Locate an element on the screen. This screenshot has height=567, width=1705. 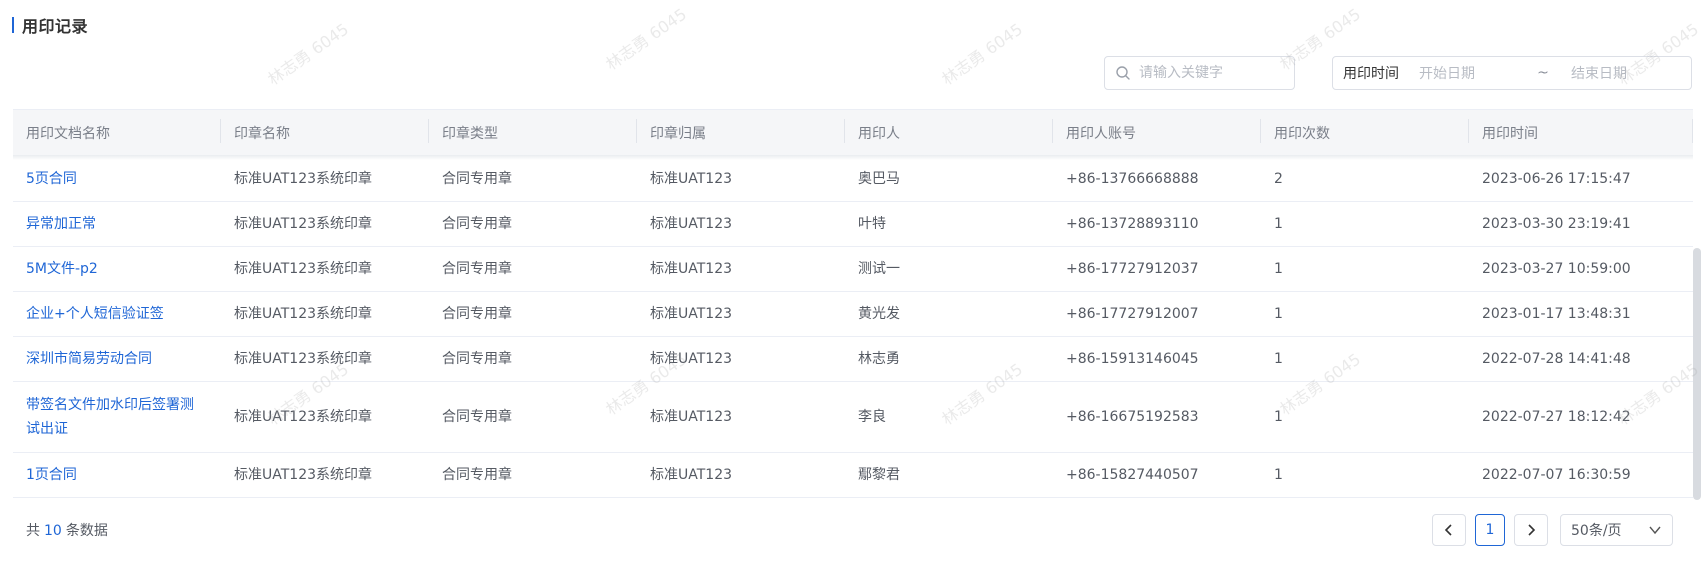
chevron-left-icon is located at coordinates (1448, 530).